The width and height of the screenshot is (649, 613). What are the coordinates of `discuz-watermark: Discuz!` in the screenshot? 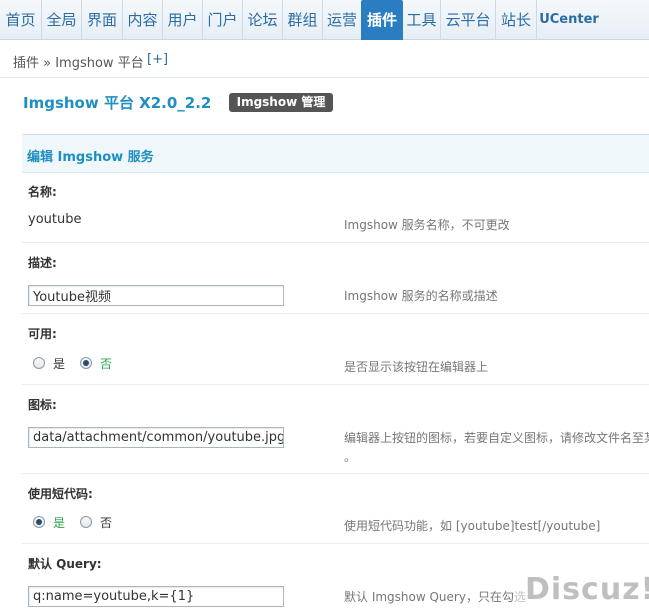 It's located at (587, 589).